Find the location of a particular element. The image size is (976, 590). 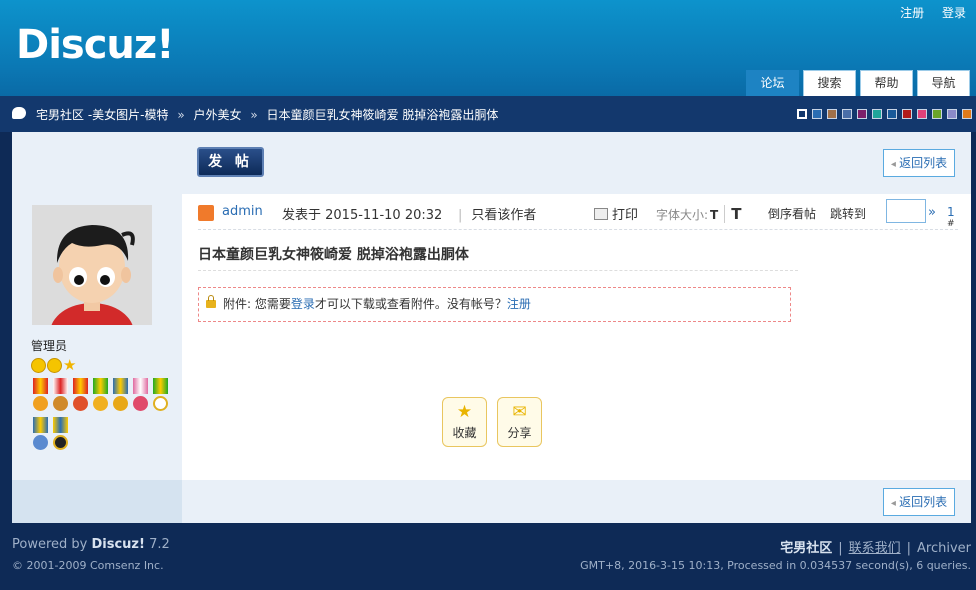

font-size-control: 字体大小: T T is located at coordinates (699, 214).